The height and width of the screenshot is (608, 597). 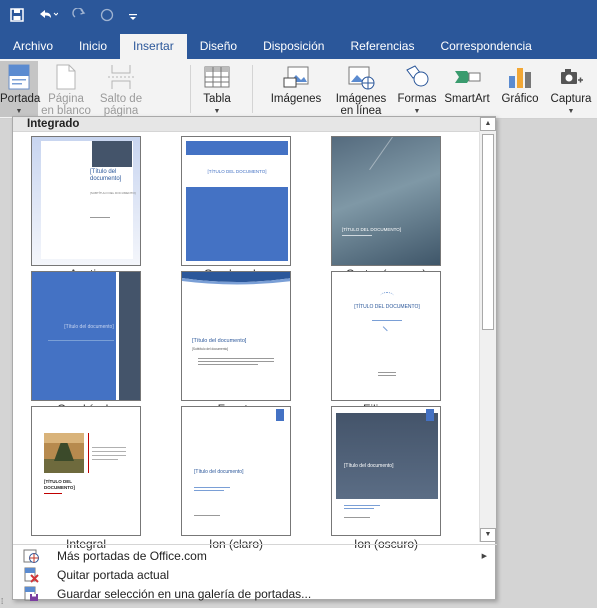 I want to click on cover-integral-preview: [TÍTULO DEL DOCUMENTO], so click(x=86, y=471).